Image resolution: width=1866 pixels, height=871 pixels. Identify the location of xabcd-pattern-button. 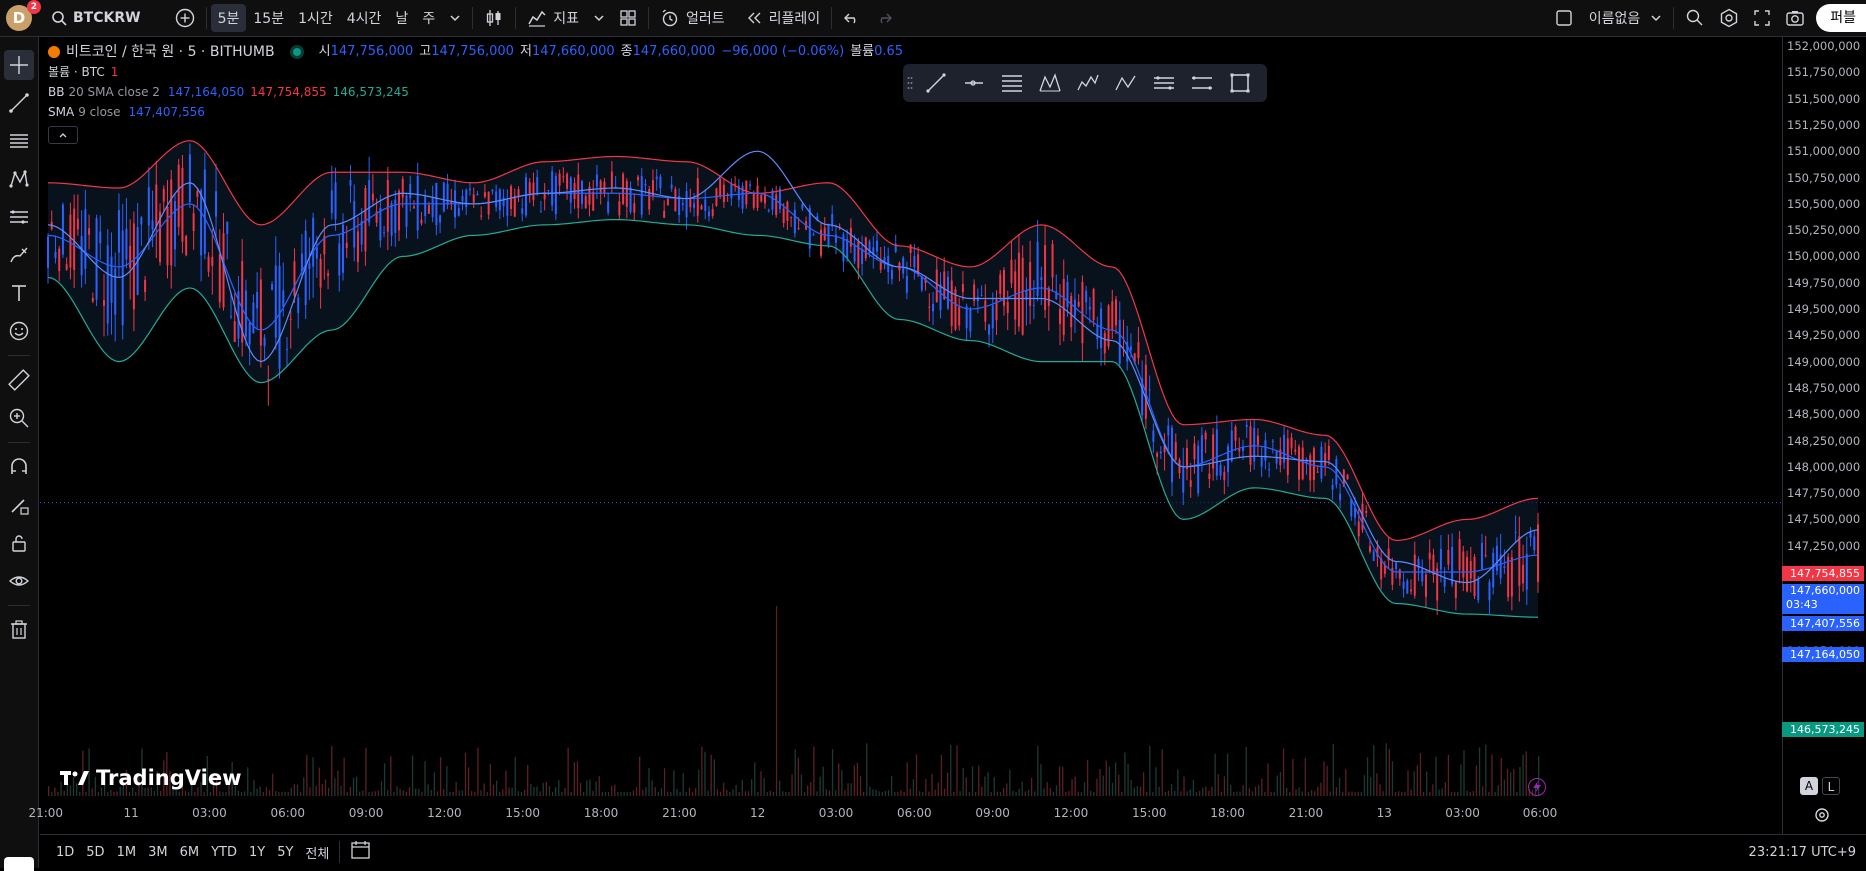
(1050, 83).